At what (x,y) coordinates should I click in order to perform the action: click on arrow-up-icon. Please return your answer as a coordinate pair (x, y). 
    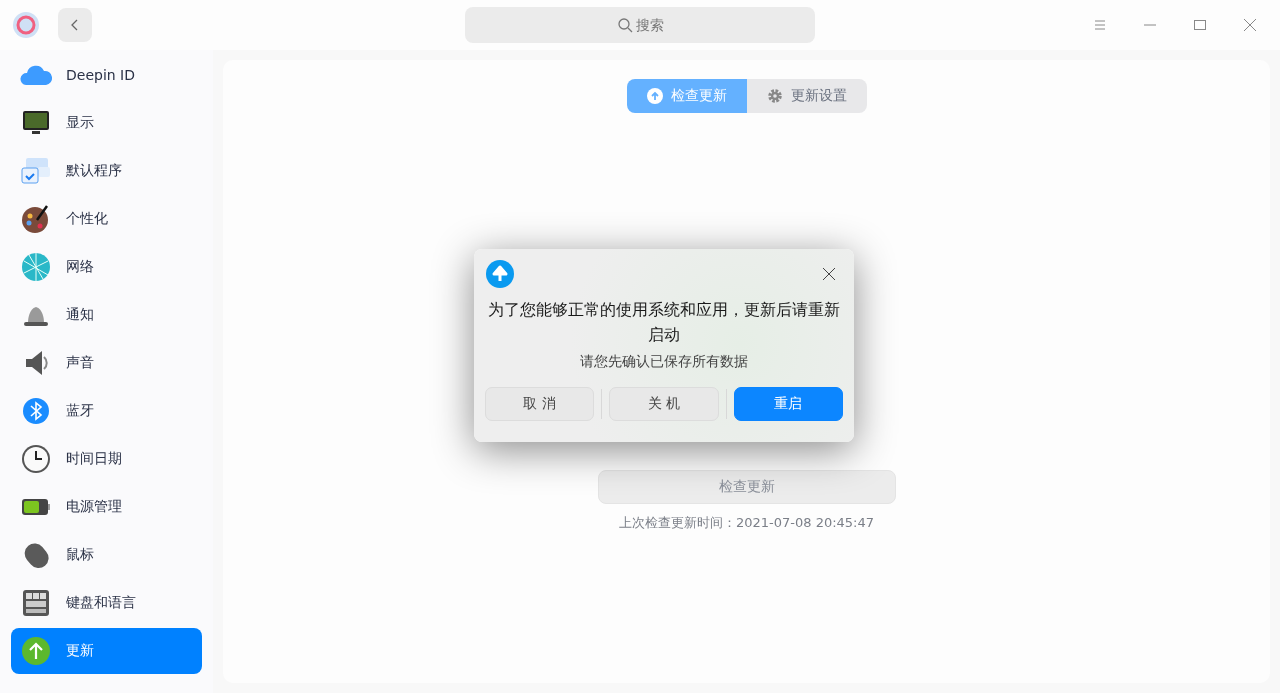
    Looking at the image, I should click on (36, 651).